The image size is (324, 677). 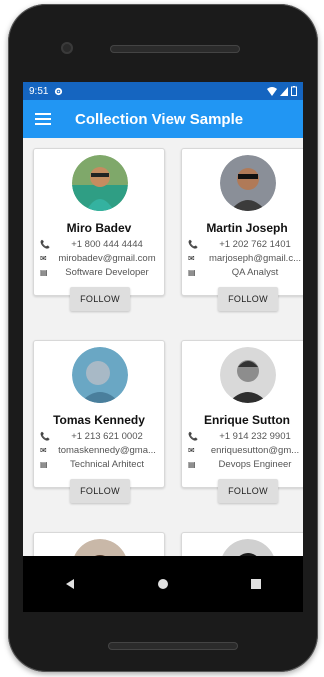 What do you see at coordinates (43, 119) in the screenshot?
I see `menu-icon` at bounding box center [43, 119].